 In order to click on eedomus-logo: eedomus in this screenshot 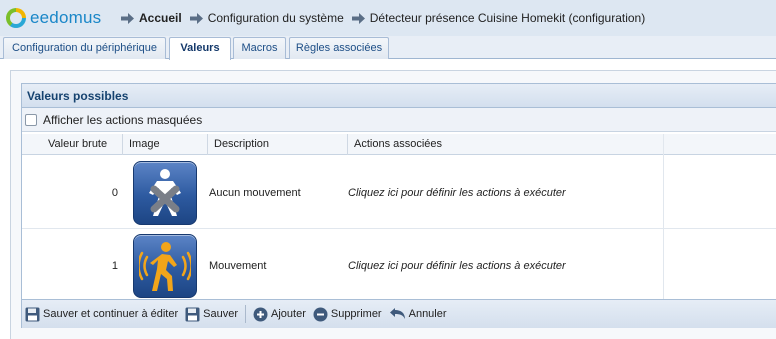, I will do `click(53, 18)`.